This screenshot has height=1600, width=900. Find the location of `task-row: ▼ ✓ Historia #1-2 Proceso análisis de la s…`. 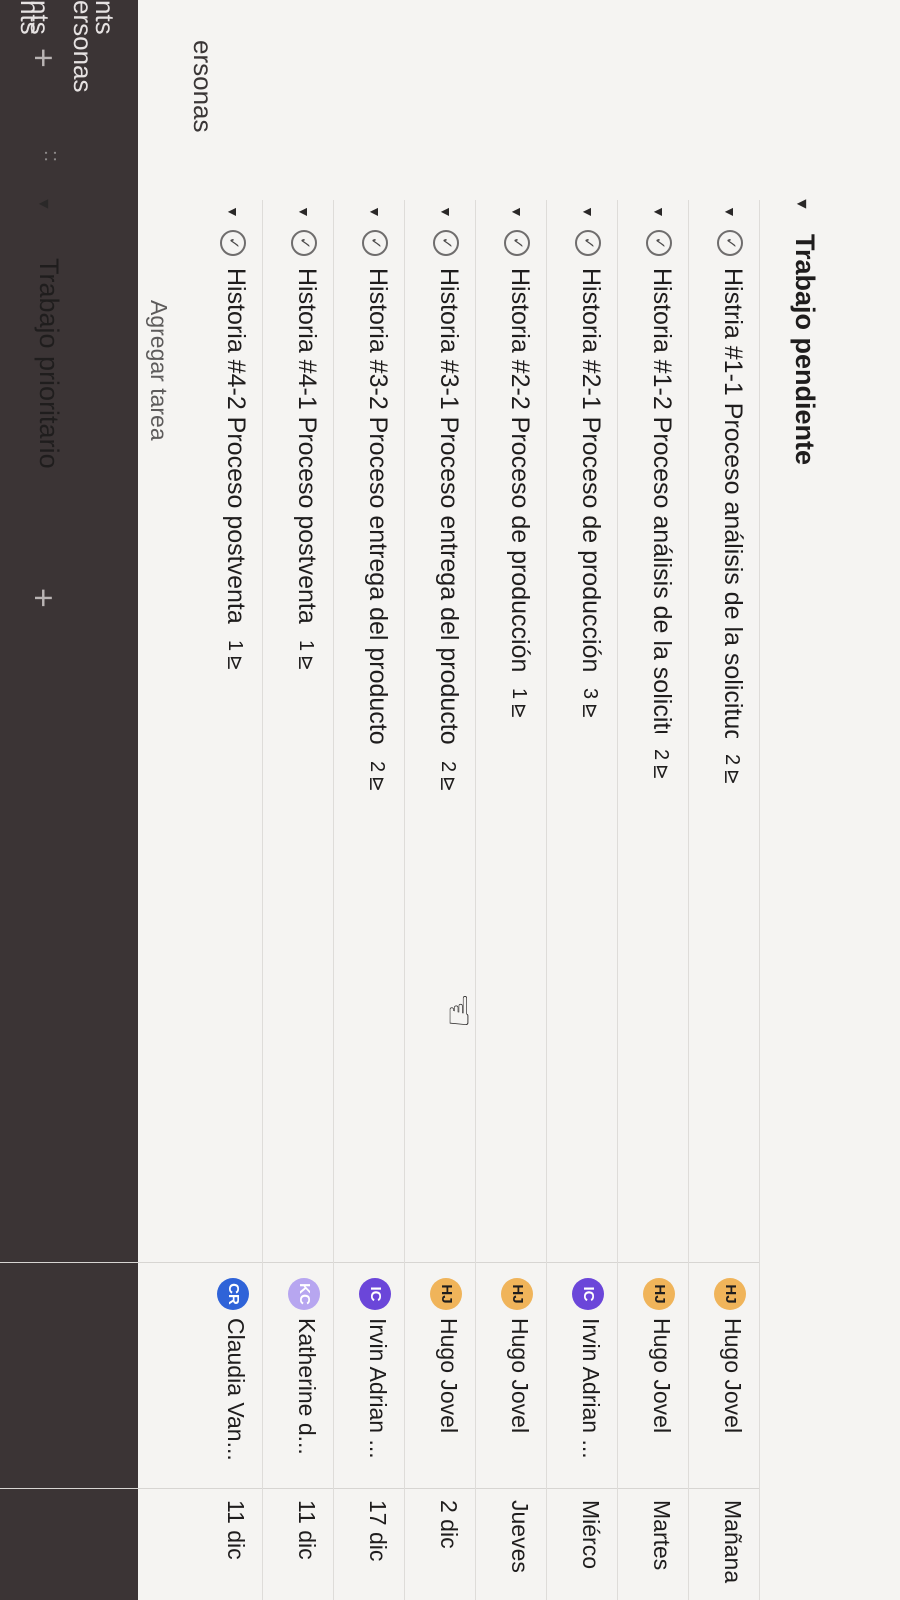

task-row: ▼ ✓ Historia #1-2 Proceso análisis de la s… is located at coordinates (654, 800).